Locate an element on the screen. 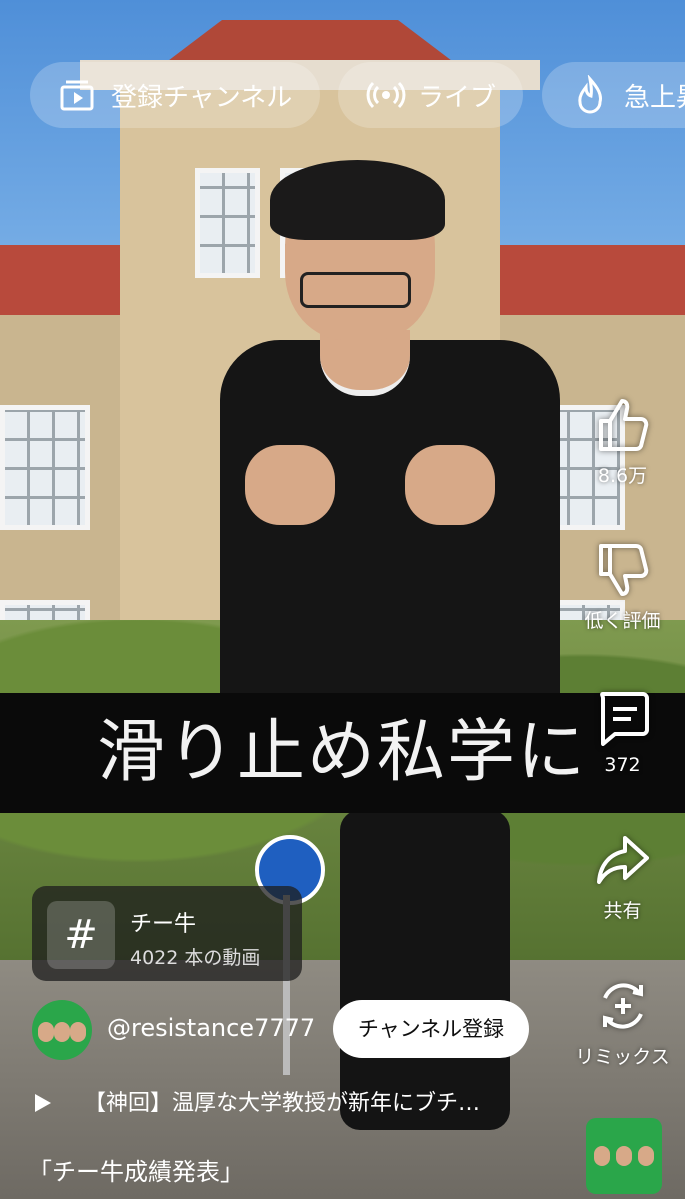 This screenshot has height=1199, width=685. chip-subscriptions: 登録チャンネル is located at coordinates (175, 95).